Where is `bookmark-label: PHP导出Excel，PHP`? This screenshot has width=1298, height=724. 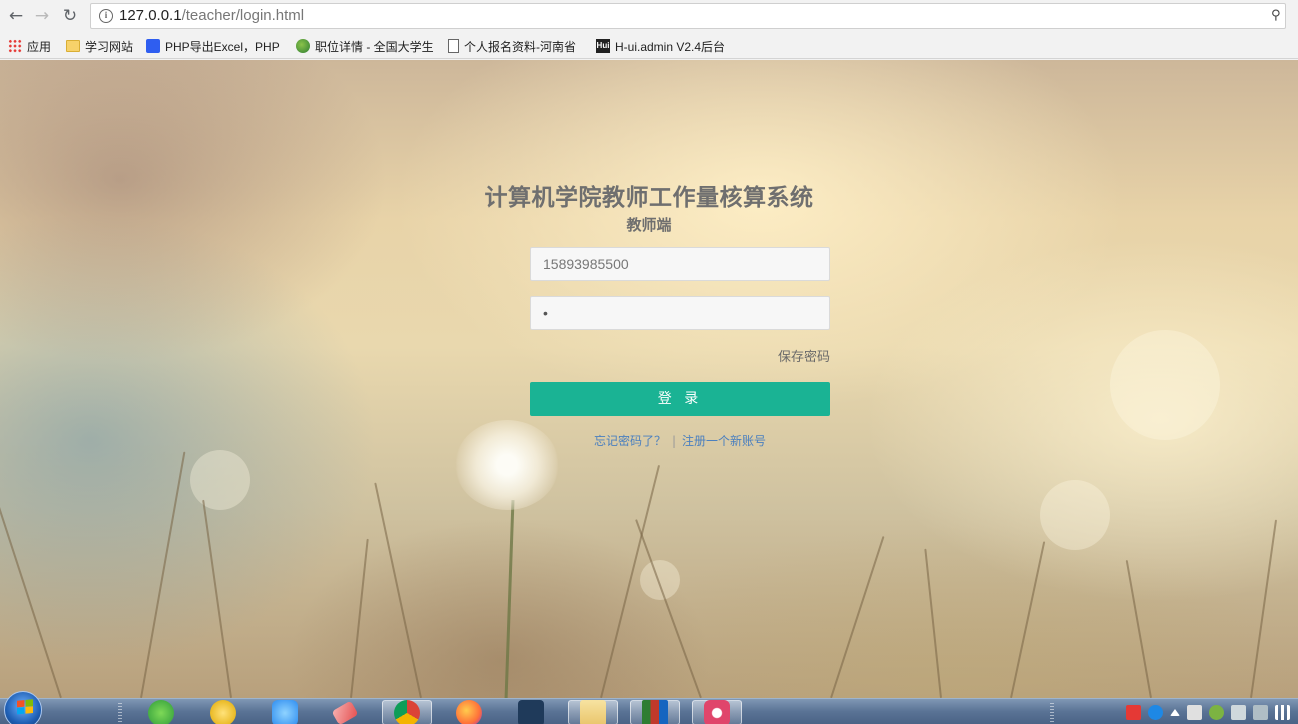
bookmark-label: PHP导出Excel，PHP is located at coordinates (222, 46).